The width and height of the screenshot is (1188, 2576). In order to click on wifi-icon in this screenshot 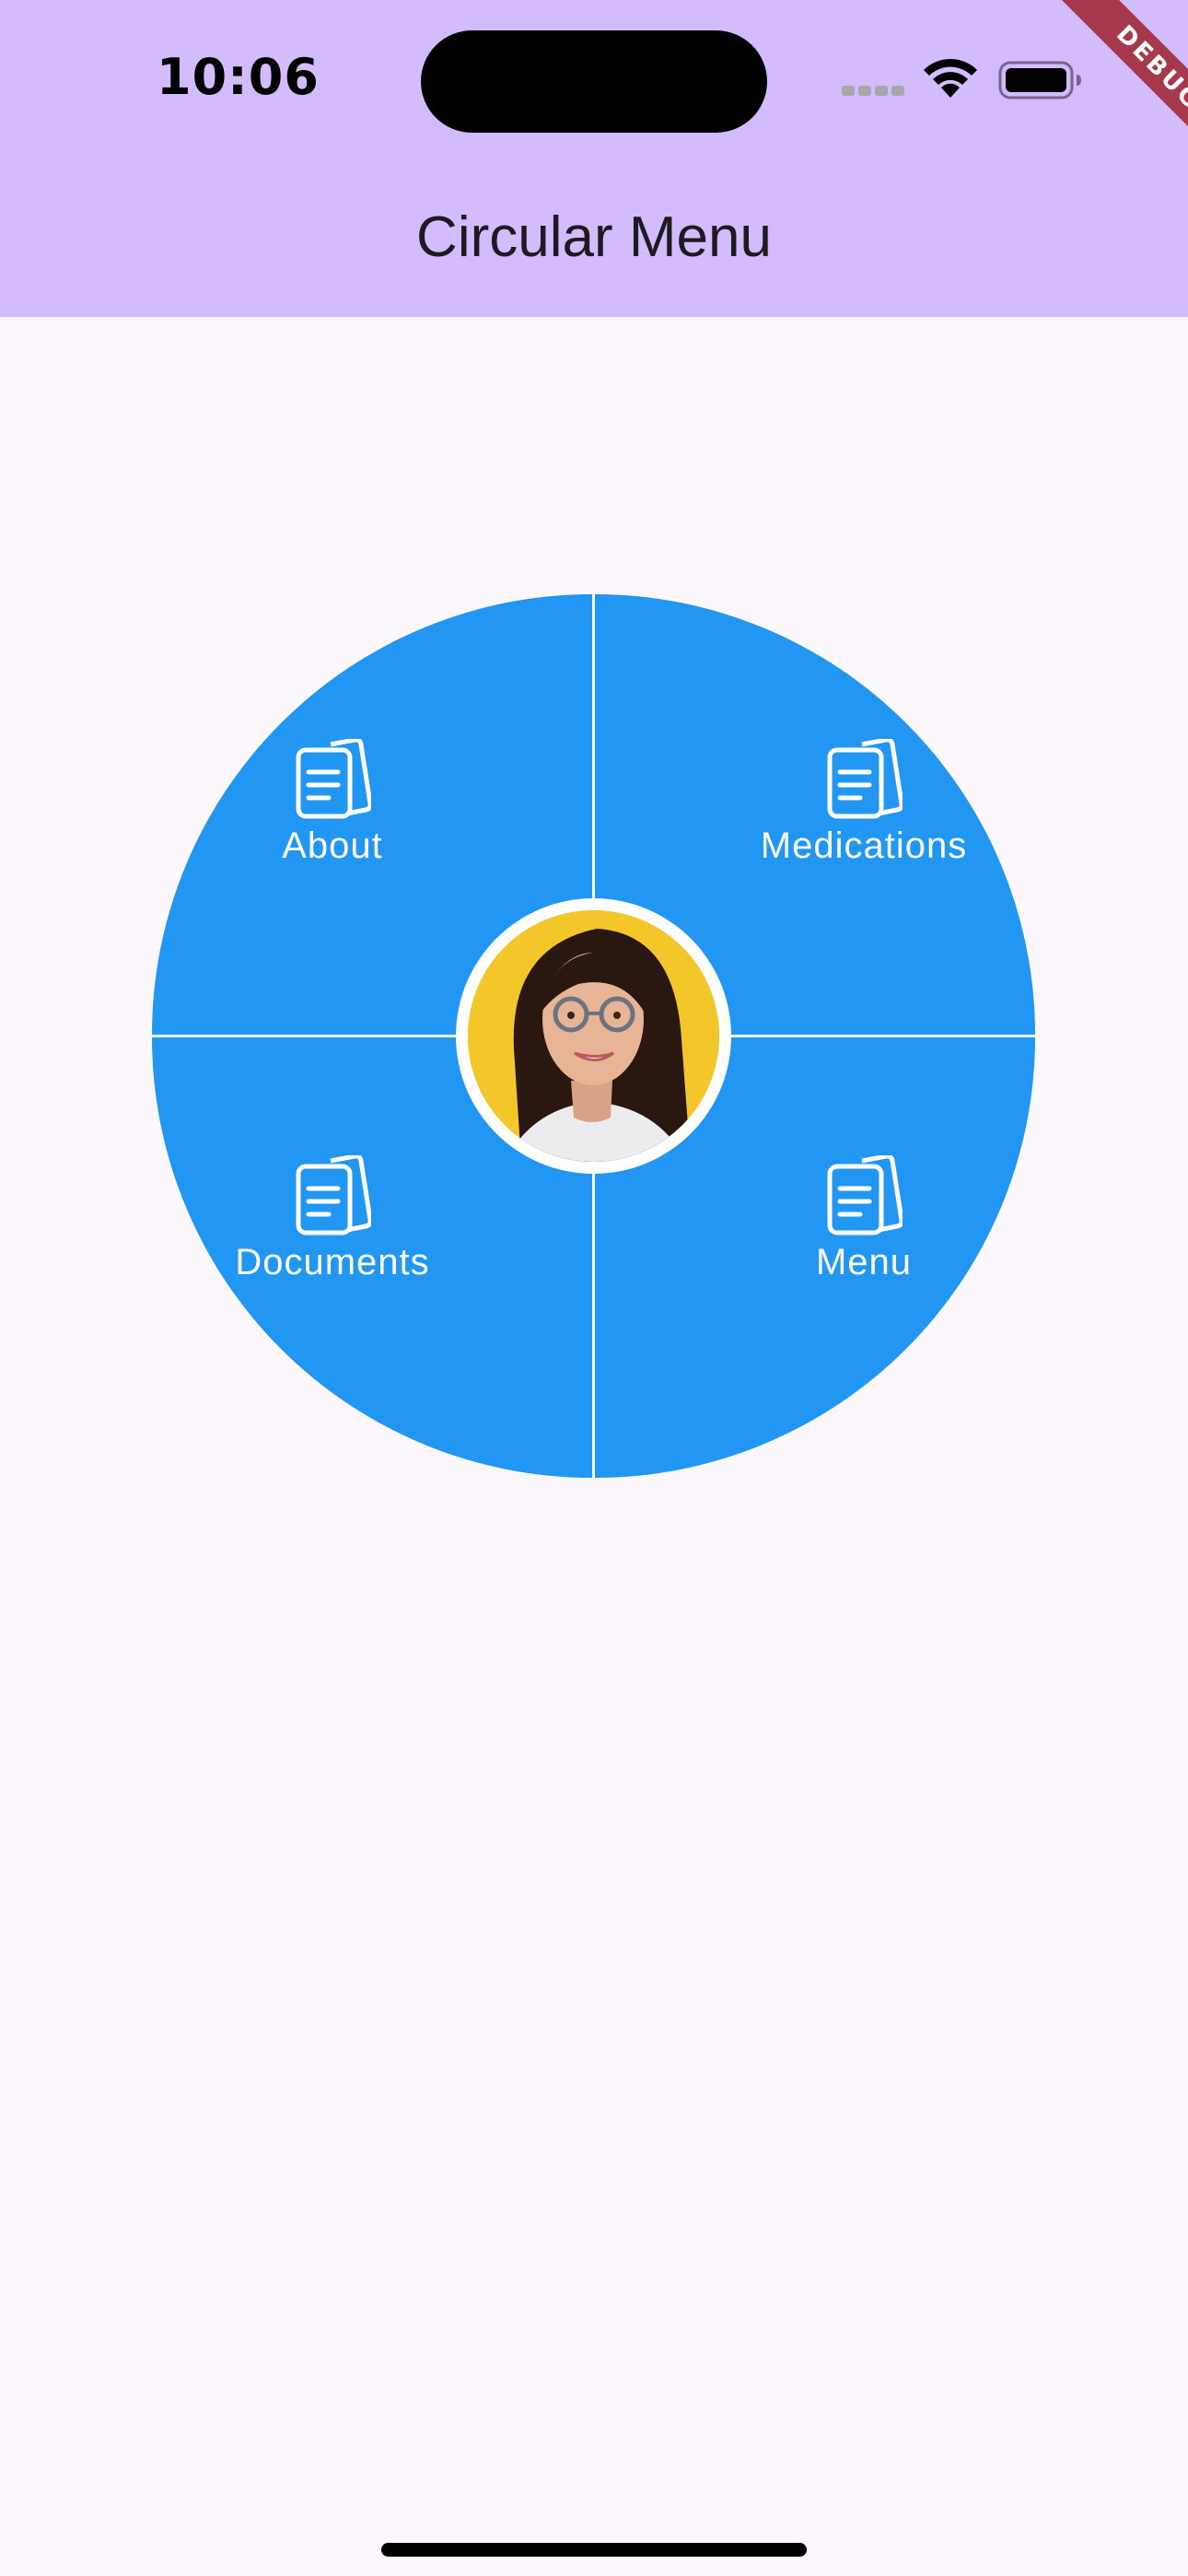, I will do `click(951, 78)`.